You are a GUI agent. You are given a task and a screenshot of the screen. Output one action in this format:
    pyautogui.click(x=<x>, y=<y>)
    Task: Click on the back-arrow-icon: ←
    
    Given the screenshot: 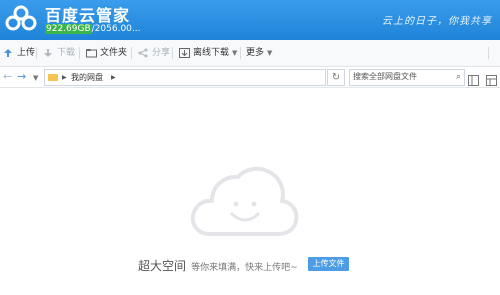 What is the action you would take?
    pyautogui.click(x=7, y=77)
    